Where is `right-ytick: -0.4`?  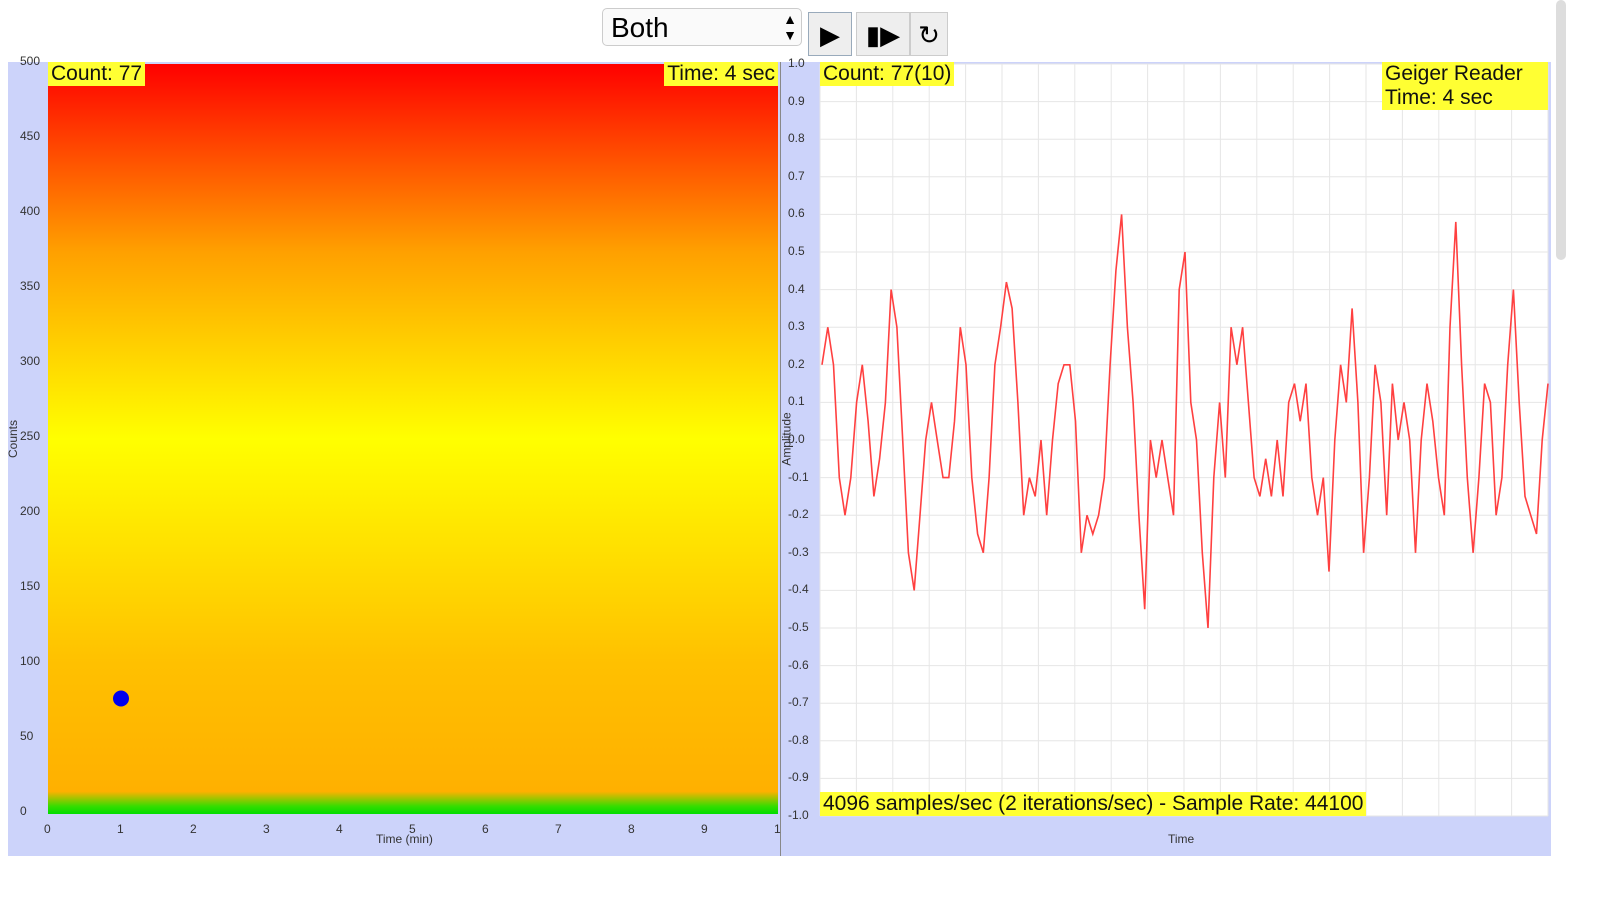
right-ytick: -0.4 is located at coordinates (798, 589).